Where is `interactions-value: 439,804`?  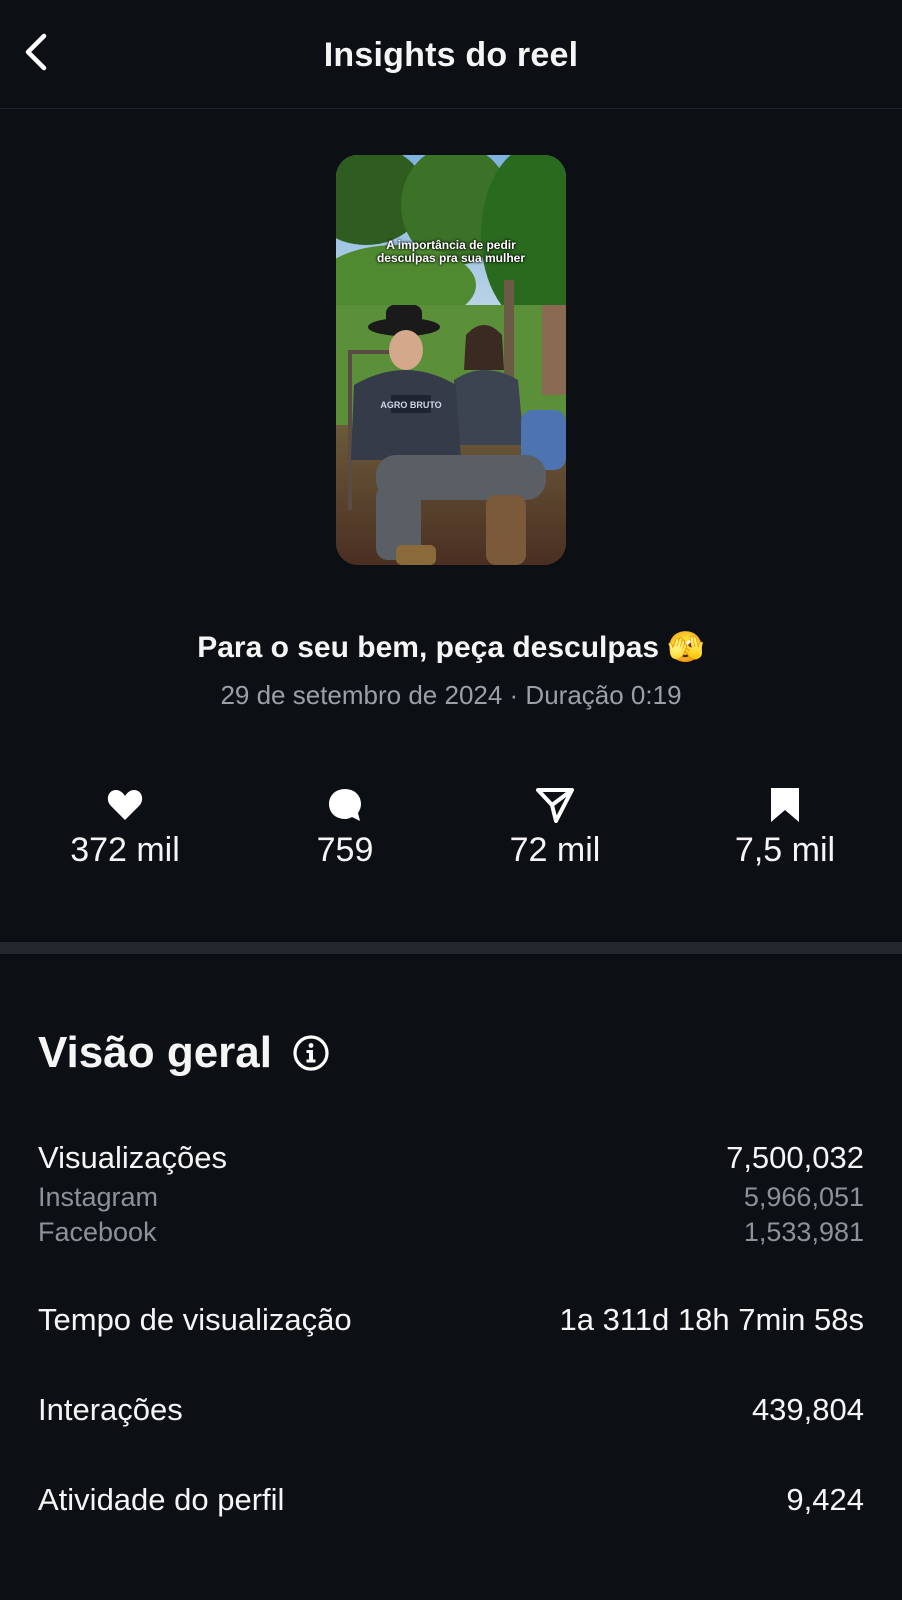 interactions-value: 439,804 is located at coordinates (807, 1409).